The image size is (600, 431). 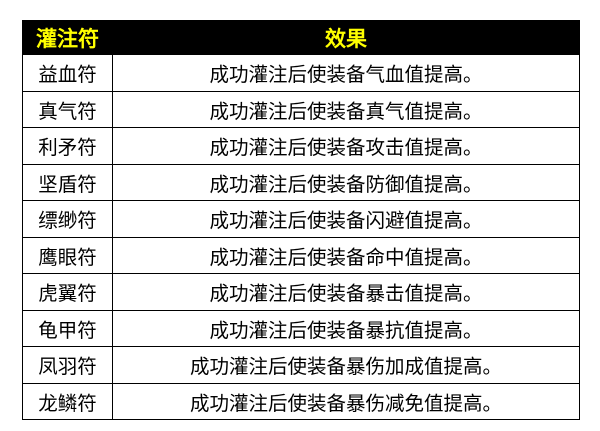 What do you see at coordinates (67, 255) in the screenshot?
I see `talisman-name-cell: 鹰眼符` at bounding box center [67, 255].